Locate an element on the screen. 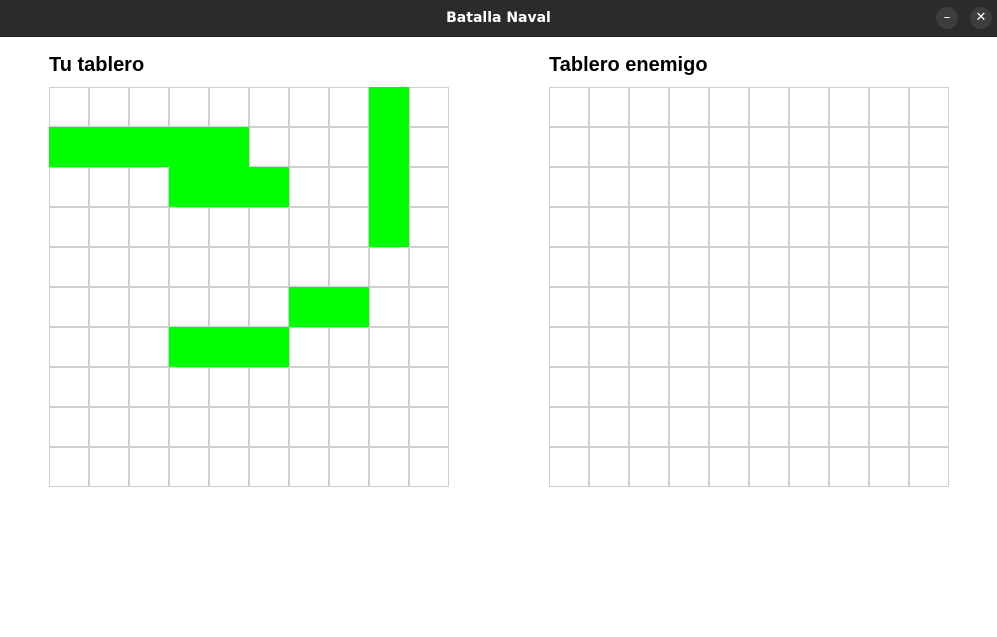  close-icon: ✕ is located at coordinates (981, 18).